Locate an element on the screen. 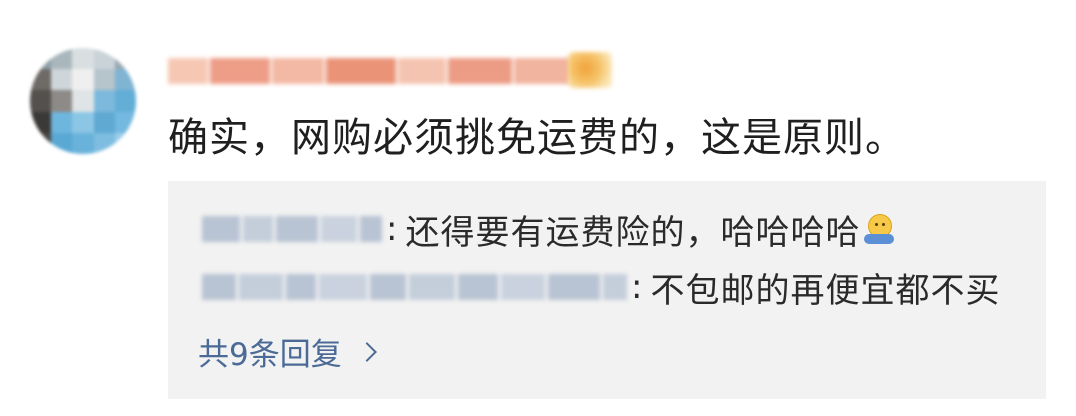  reply-item: : 还得要有运费险的，哈哈哈哈 is located at coordinates (548, 230).